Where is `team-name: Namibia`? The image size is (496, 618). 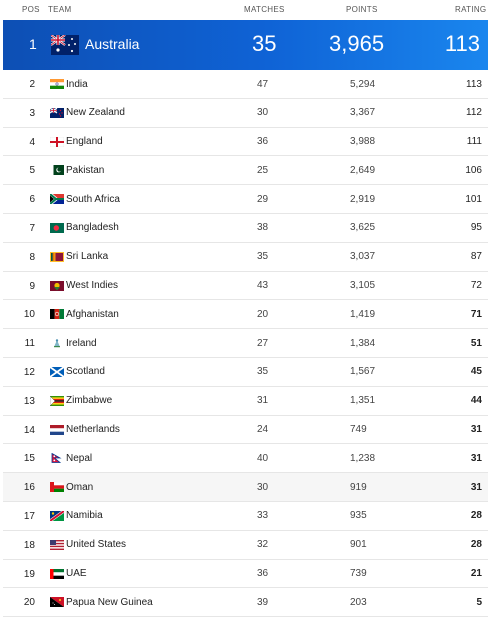
team-name: Namibia is located at coordinates (84, 515).